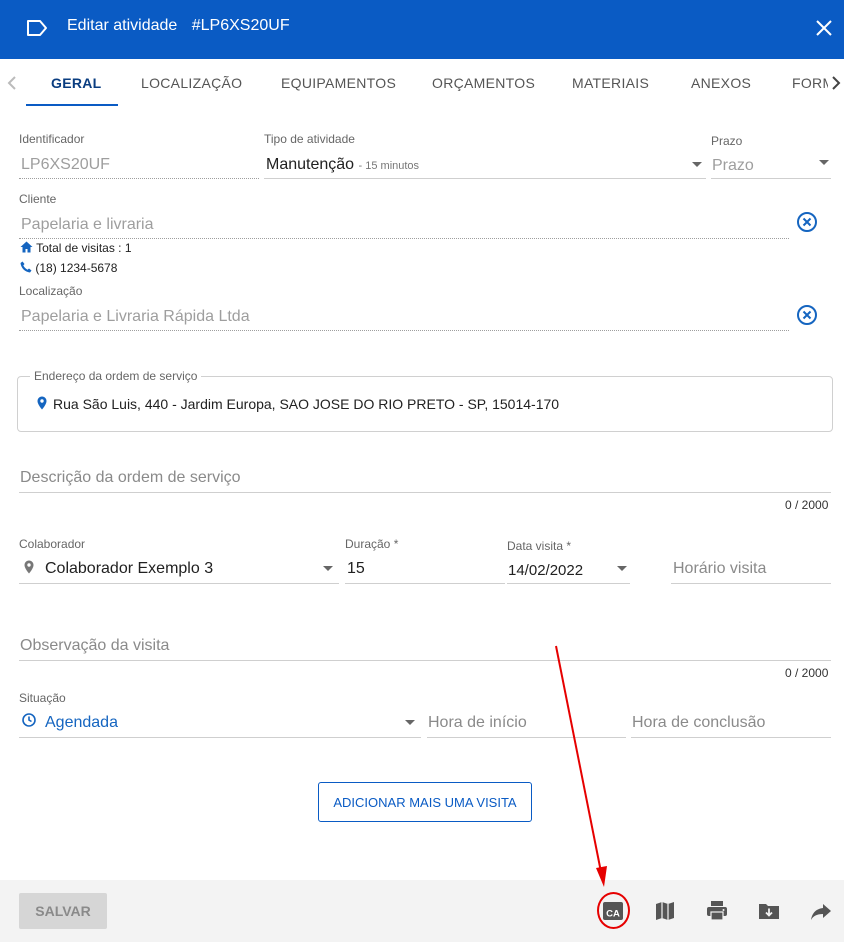 The height and width of the screenshot is (942, 844). What do you see at coordinates (545, 570) in the screenshot?
I see `data-visita-select: 14/02/2022` at bounding box center [545, 570].